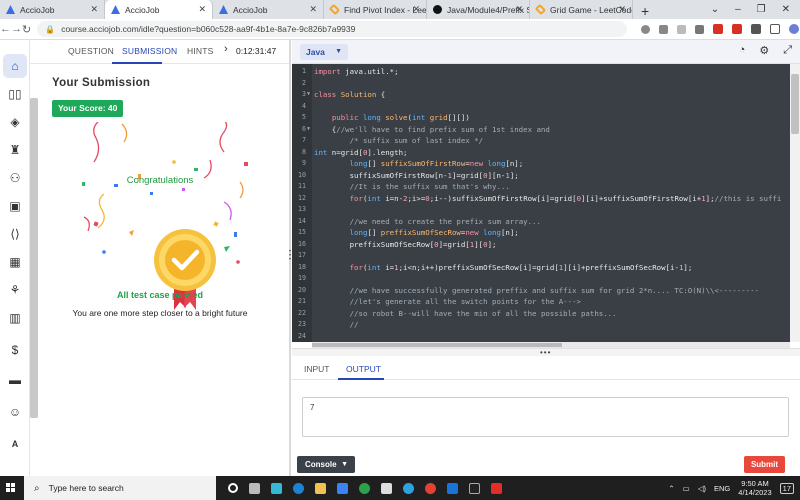 This screenshot has height=500, width=800. What do you see at coordinates (233, 488) in the screenshot?
I see `task-view-icon` at bounding box center [233, 488].